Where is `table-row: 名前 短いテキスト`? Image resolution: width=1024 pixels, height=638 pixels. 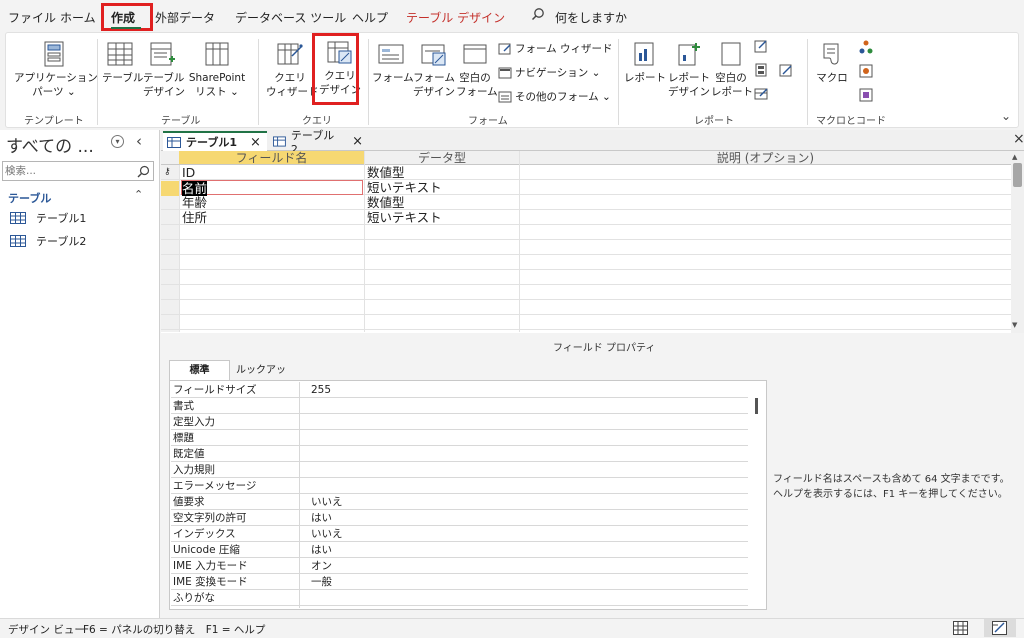
table-row: 名前 短いテキスト is located at coordinates (586, 188).